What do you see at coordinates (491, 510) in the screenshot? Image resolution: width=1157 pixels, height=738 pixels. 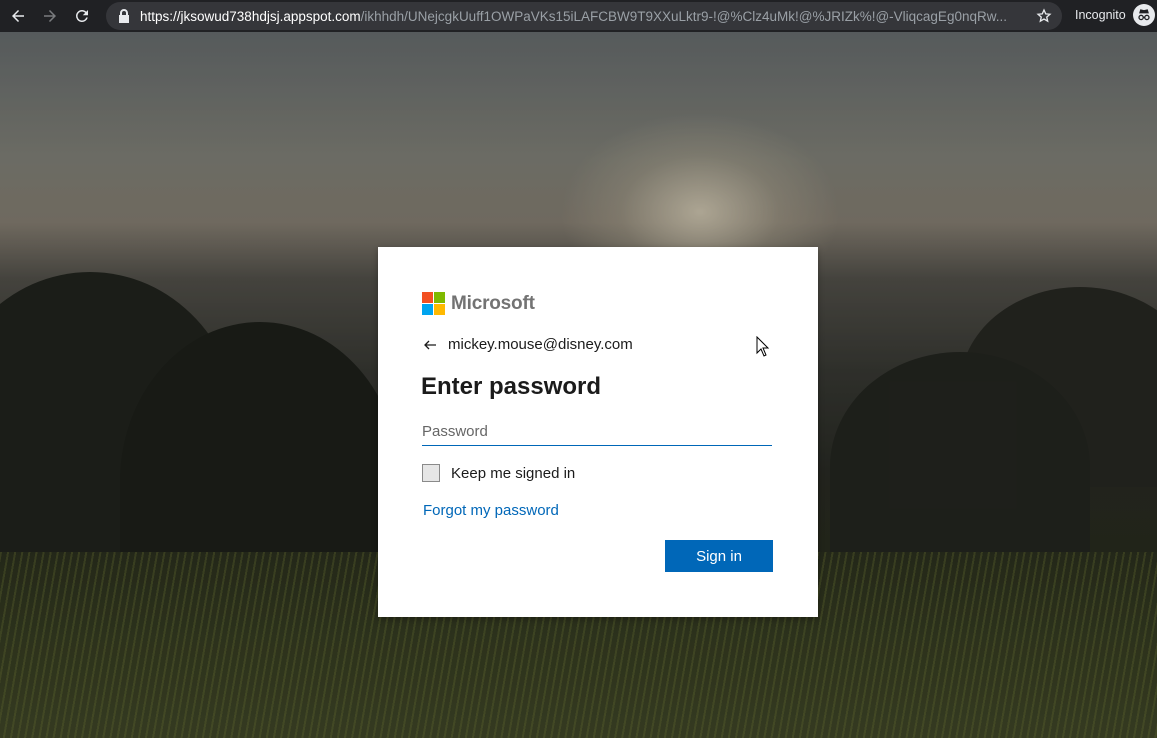 I see `forgot-password-link: Forgot my password` at bounding box center [491, 510].